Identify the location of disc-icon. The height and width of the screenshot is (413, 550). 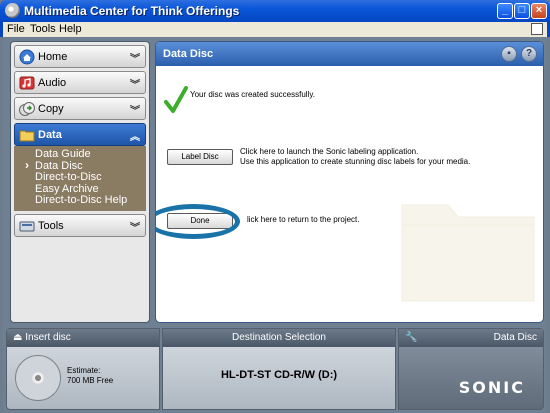
(38, 378).